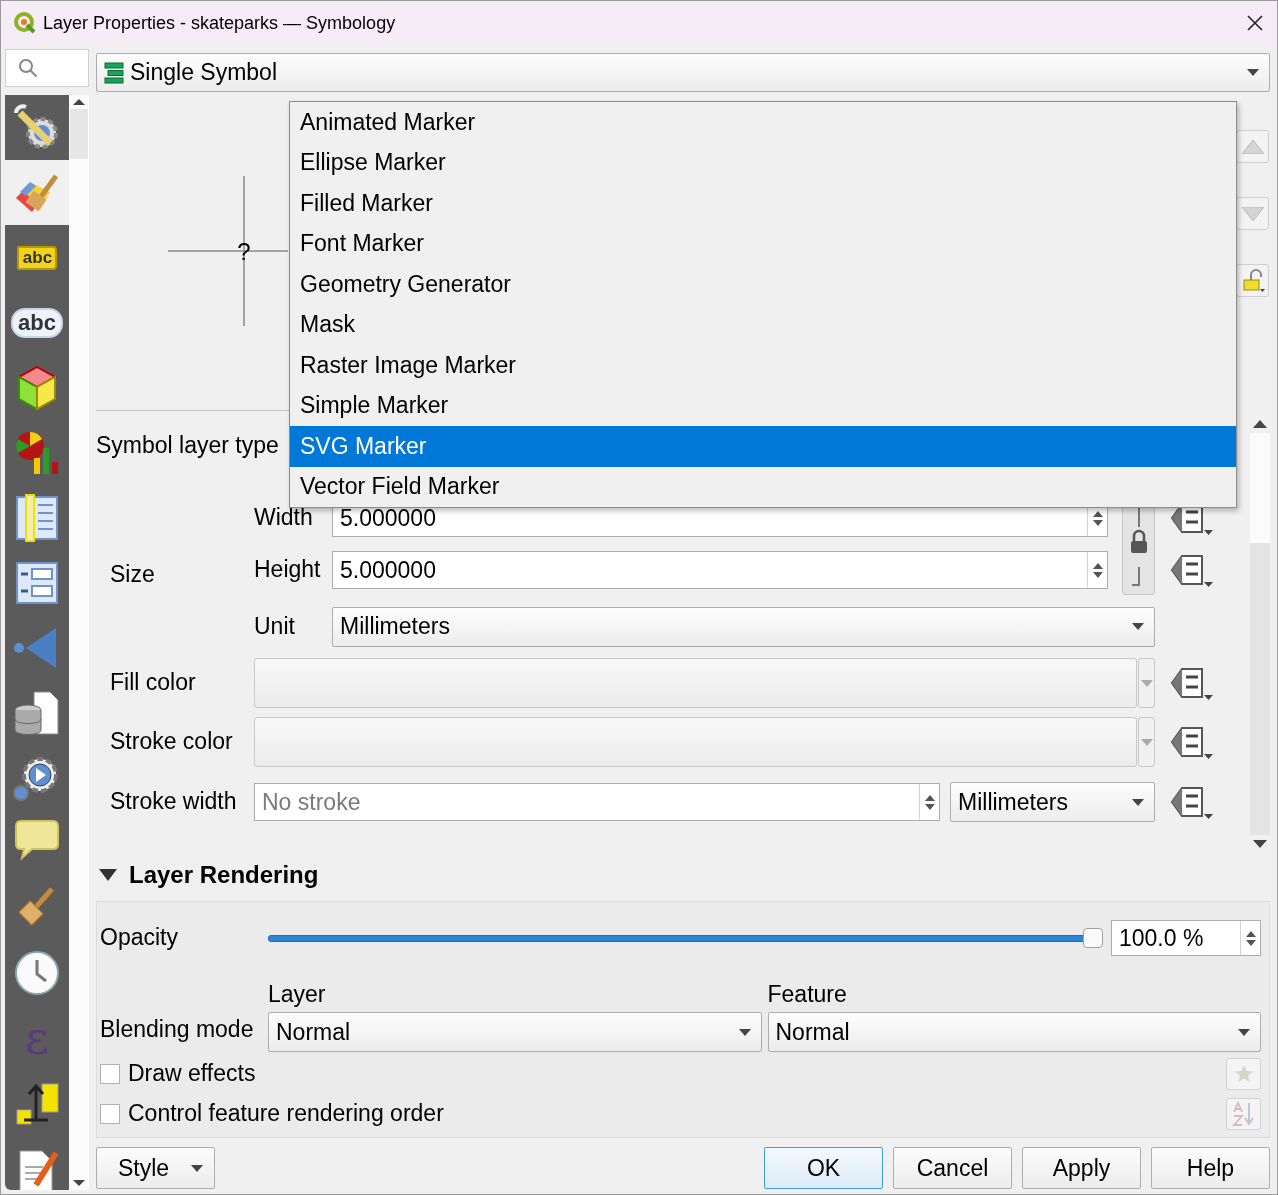 Image resolution: width=1278 pixels, height=1195 pixels. I want to click on label-bubble: abc, so click(37, 322).